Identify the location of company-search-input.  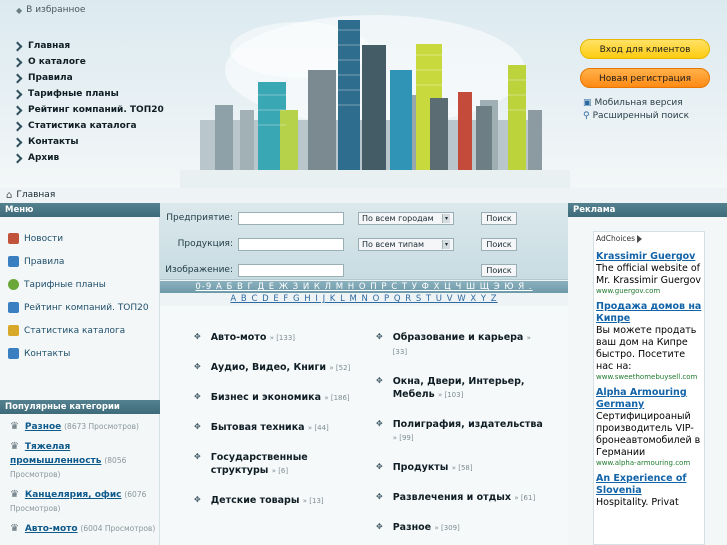
(291, 218).